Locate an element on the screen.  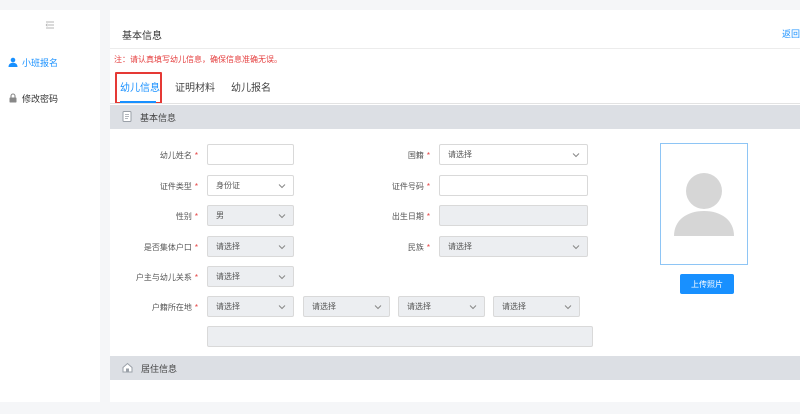
user-icon is located at coordinates (13, 62).